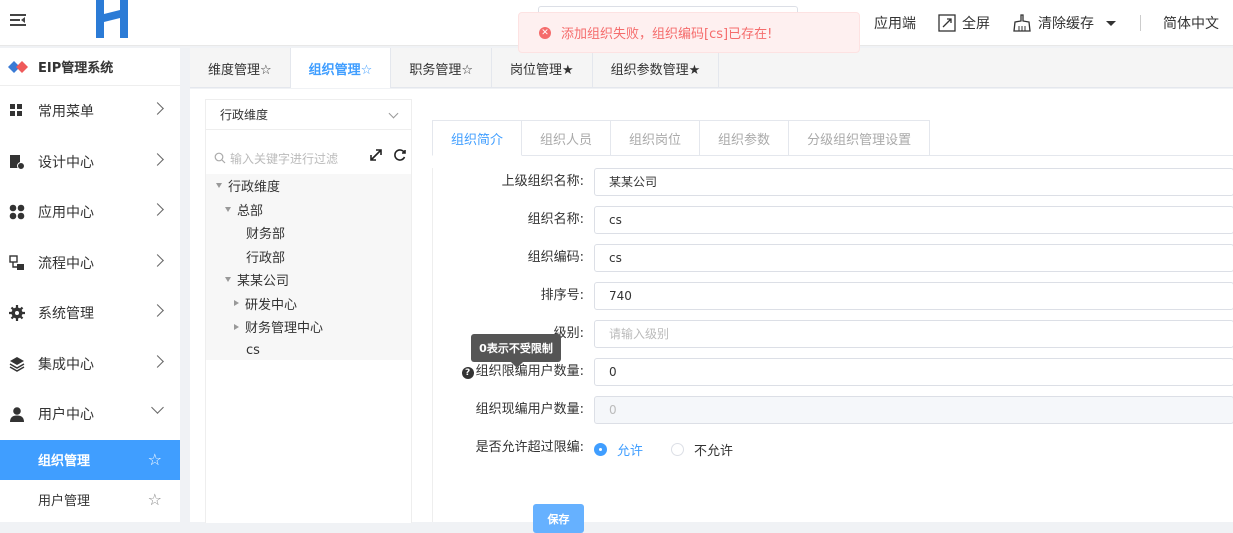 Image resolution: width=1233 pixels, height=533 pixels. I want to click on app-end-button: 应用端, so click(895, 23).